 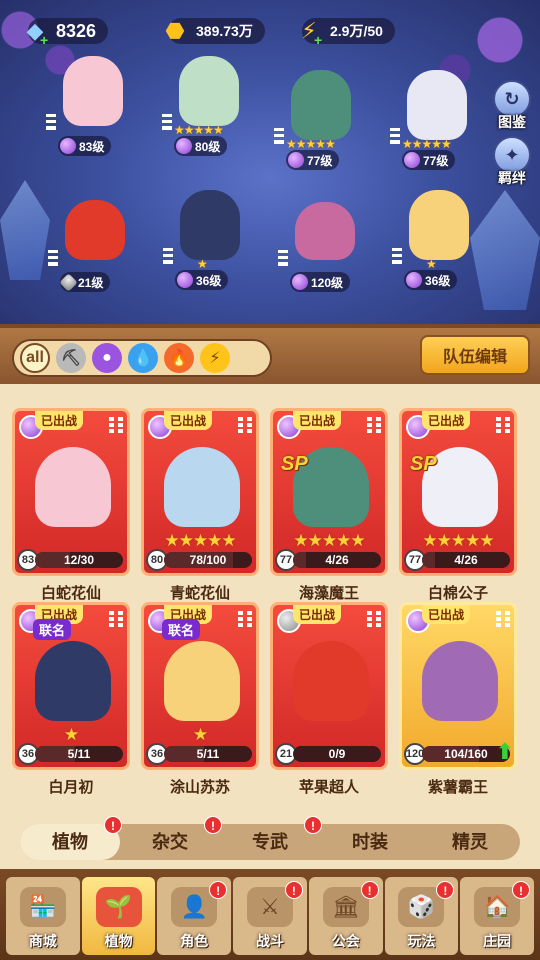 I want to click on formation-slot-4: ★★★★★ 77级, so click(x=436, y=120).